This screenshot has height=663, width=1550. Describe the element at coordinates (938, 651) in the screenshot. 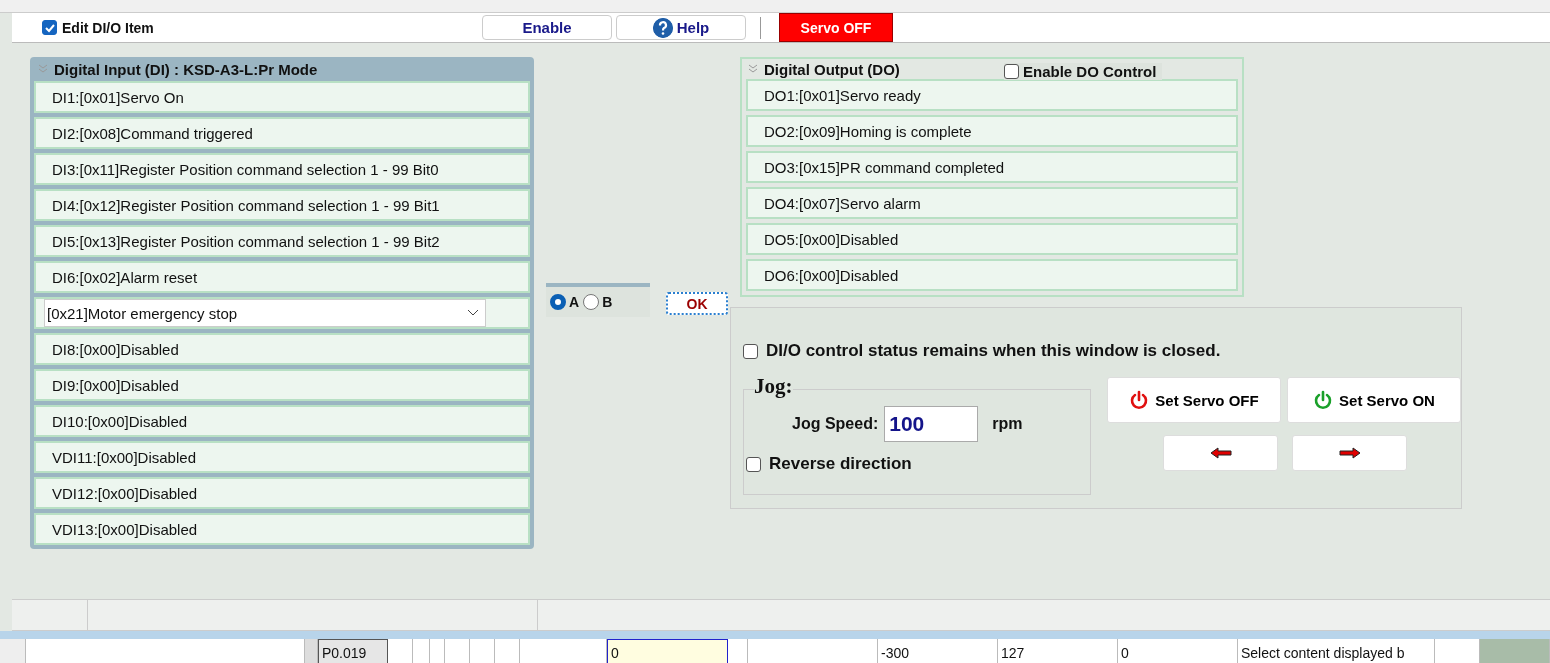

I see `table-cell: -300` at that location.